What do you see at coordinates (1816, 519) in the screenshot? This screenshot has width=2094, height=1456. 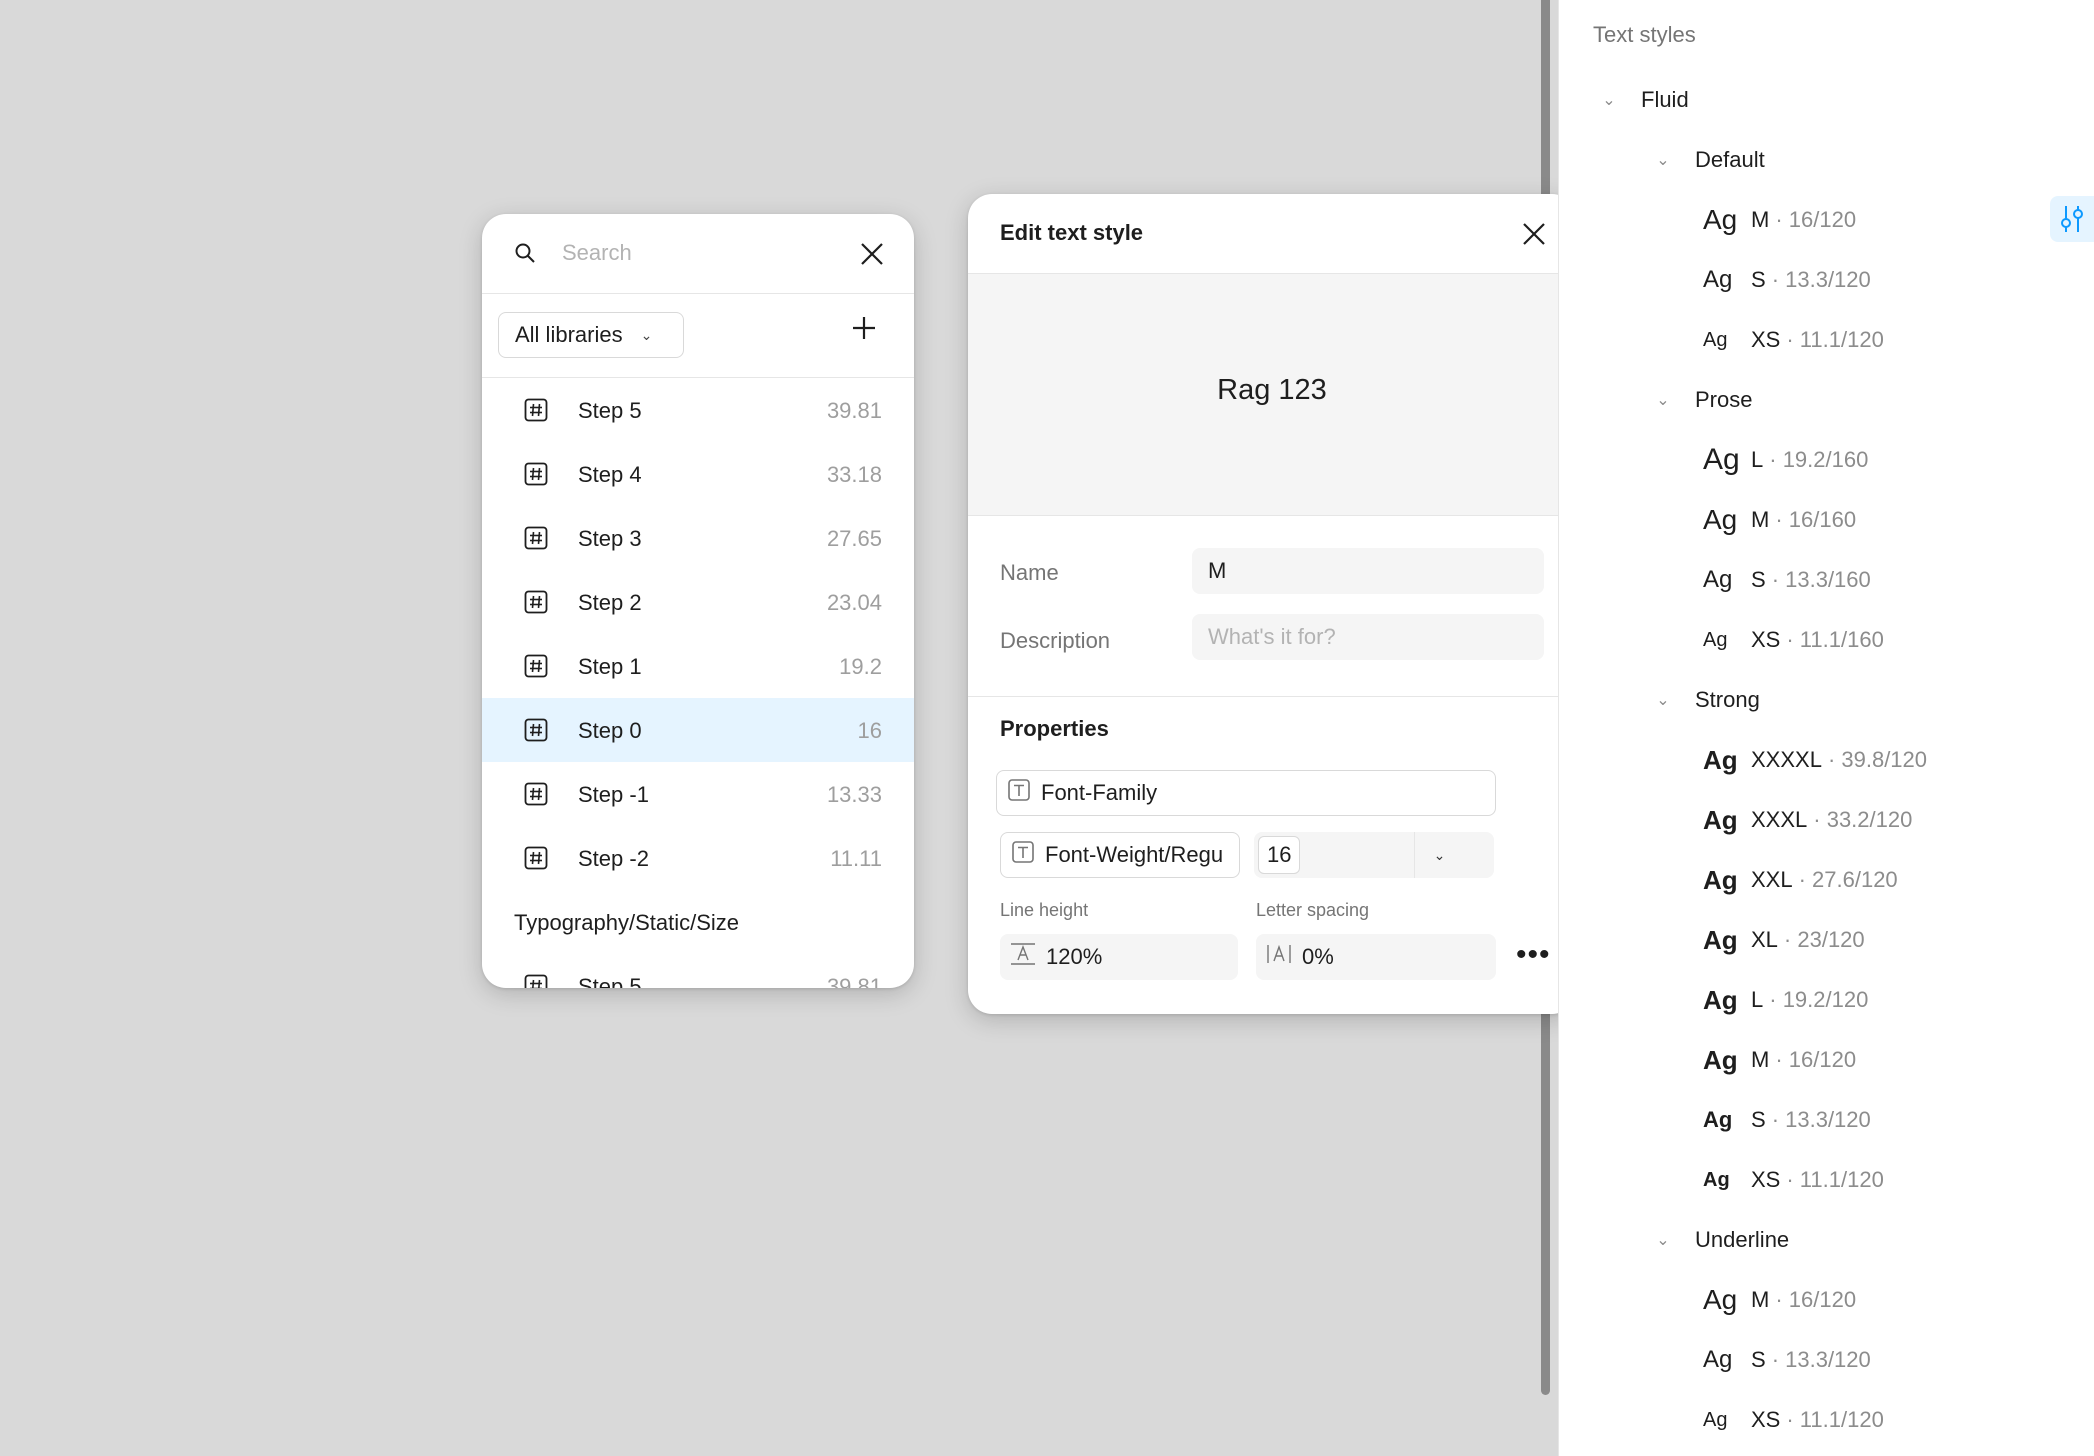 I see `text-style-meta: · 16/160` at bounding box center [1816, 519].